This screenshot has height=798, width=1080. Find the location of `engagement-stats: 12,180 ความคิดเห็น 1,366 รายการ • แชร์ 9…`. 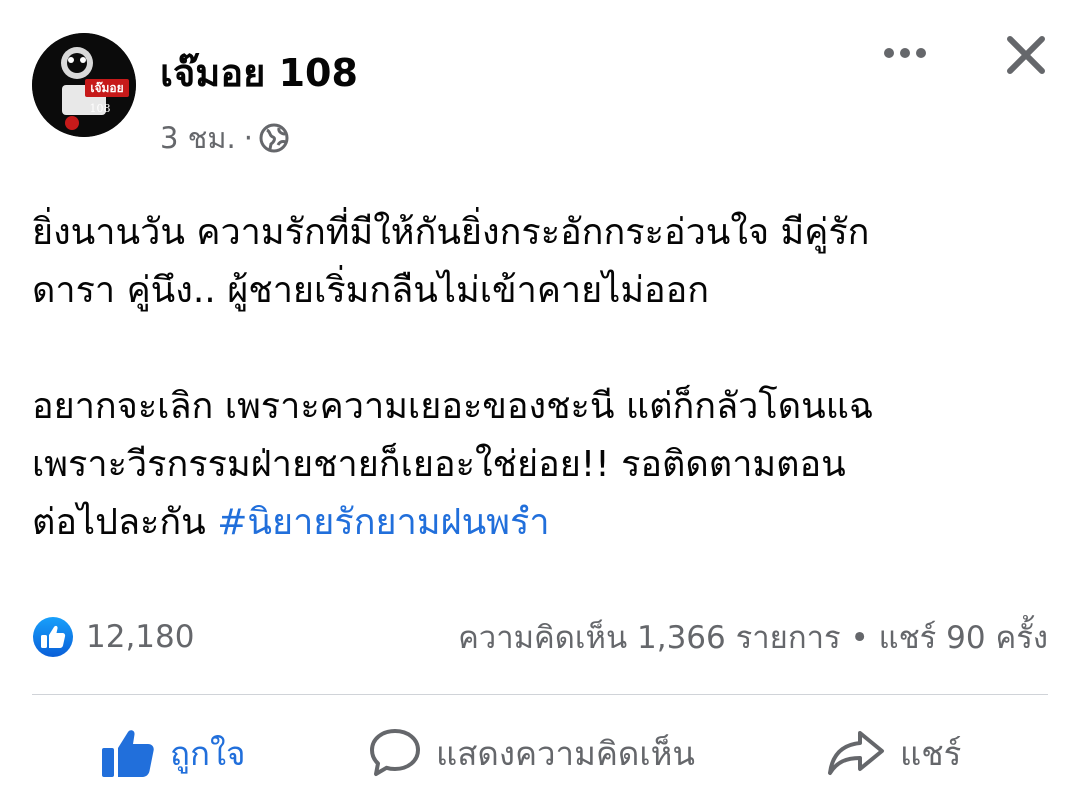

engagement-stats: 12,180 ความคิดเห็น 1,366 รายการ • แชร์ 9… is located at coordinates (540, 637).